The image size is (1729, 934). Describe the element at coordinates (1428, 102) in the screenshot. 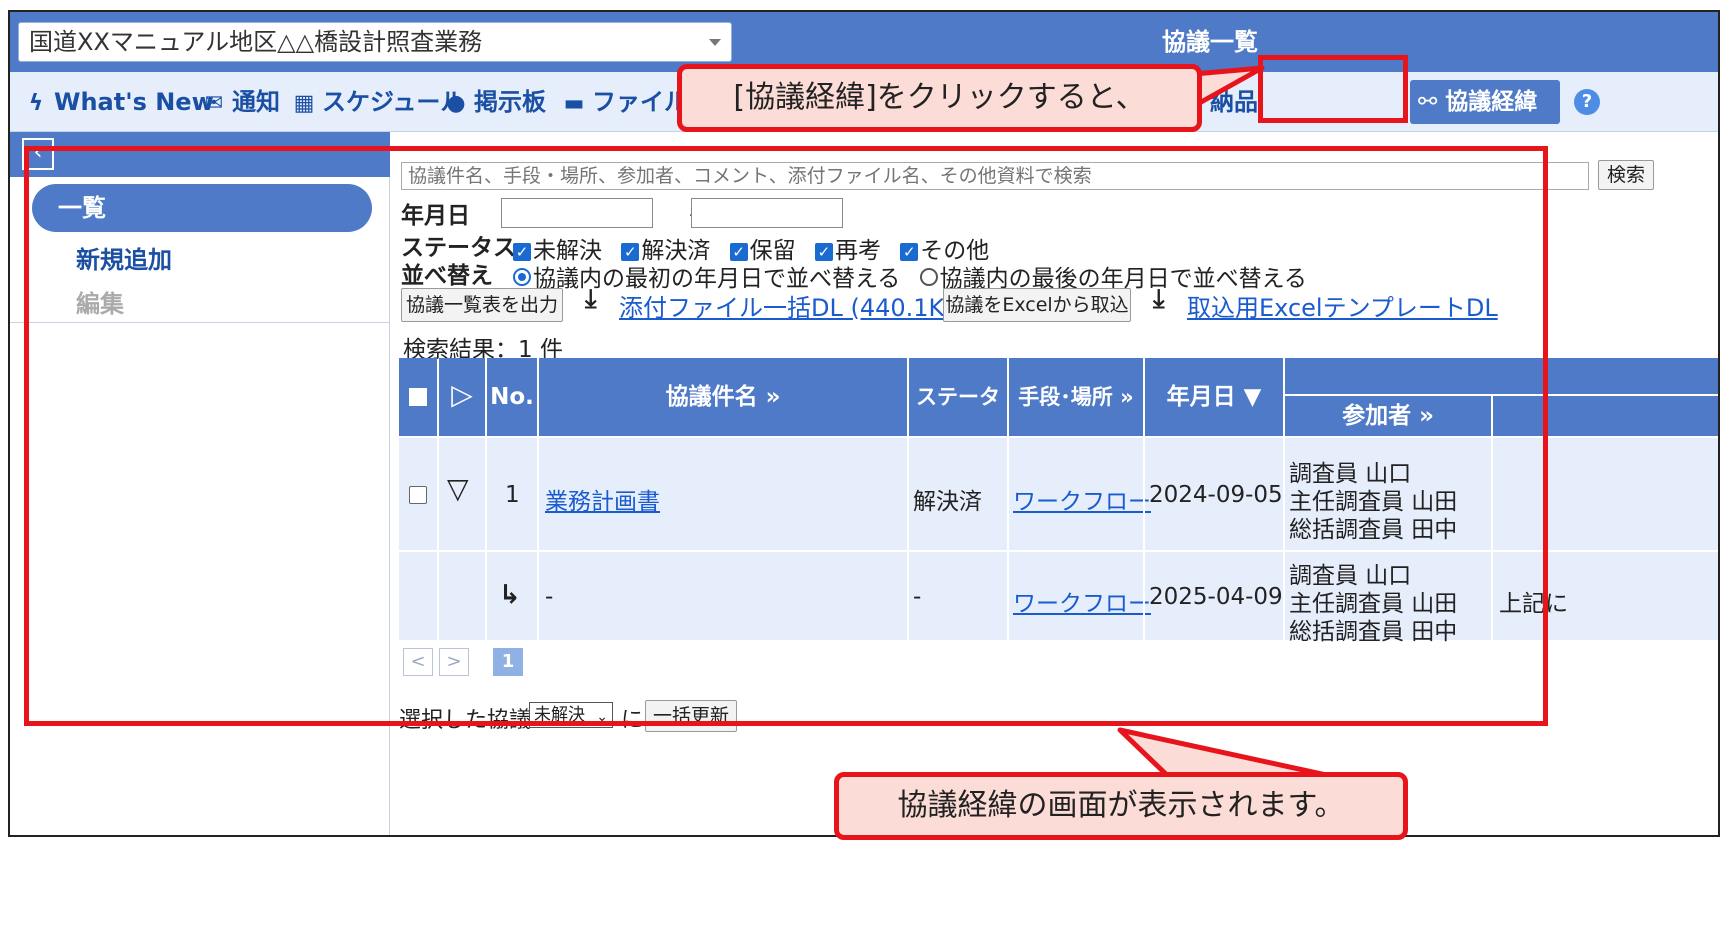

I see `workflow-icon: ⚯` at that location.